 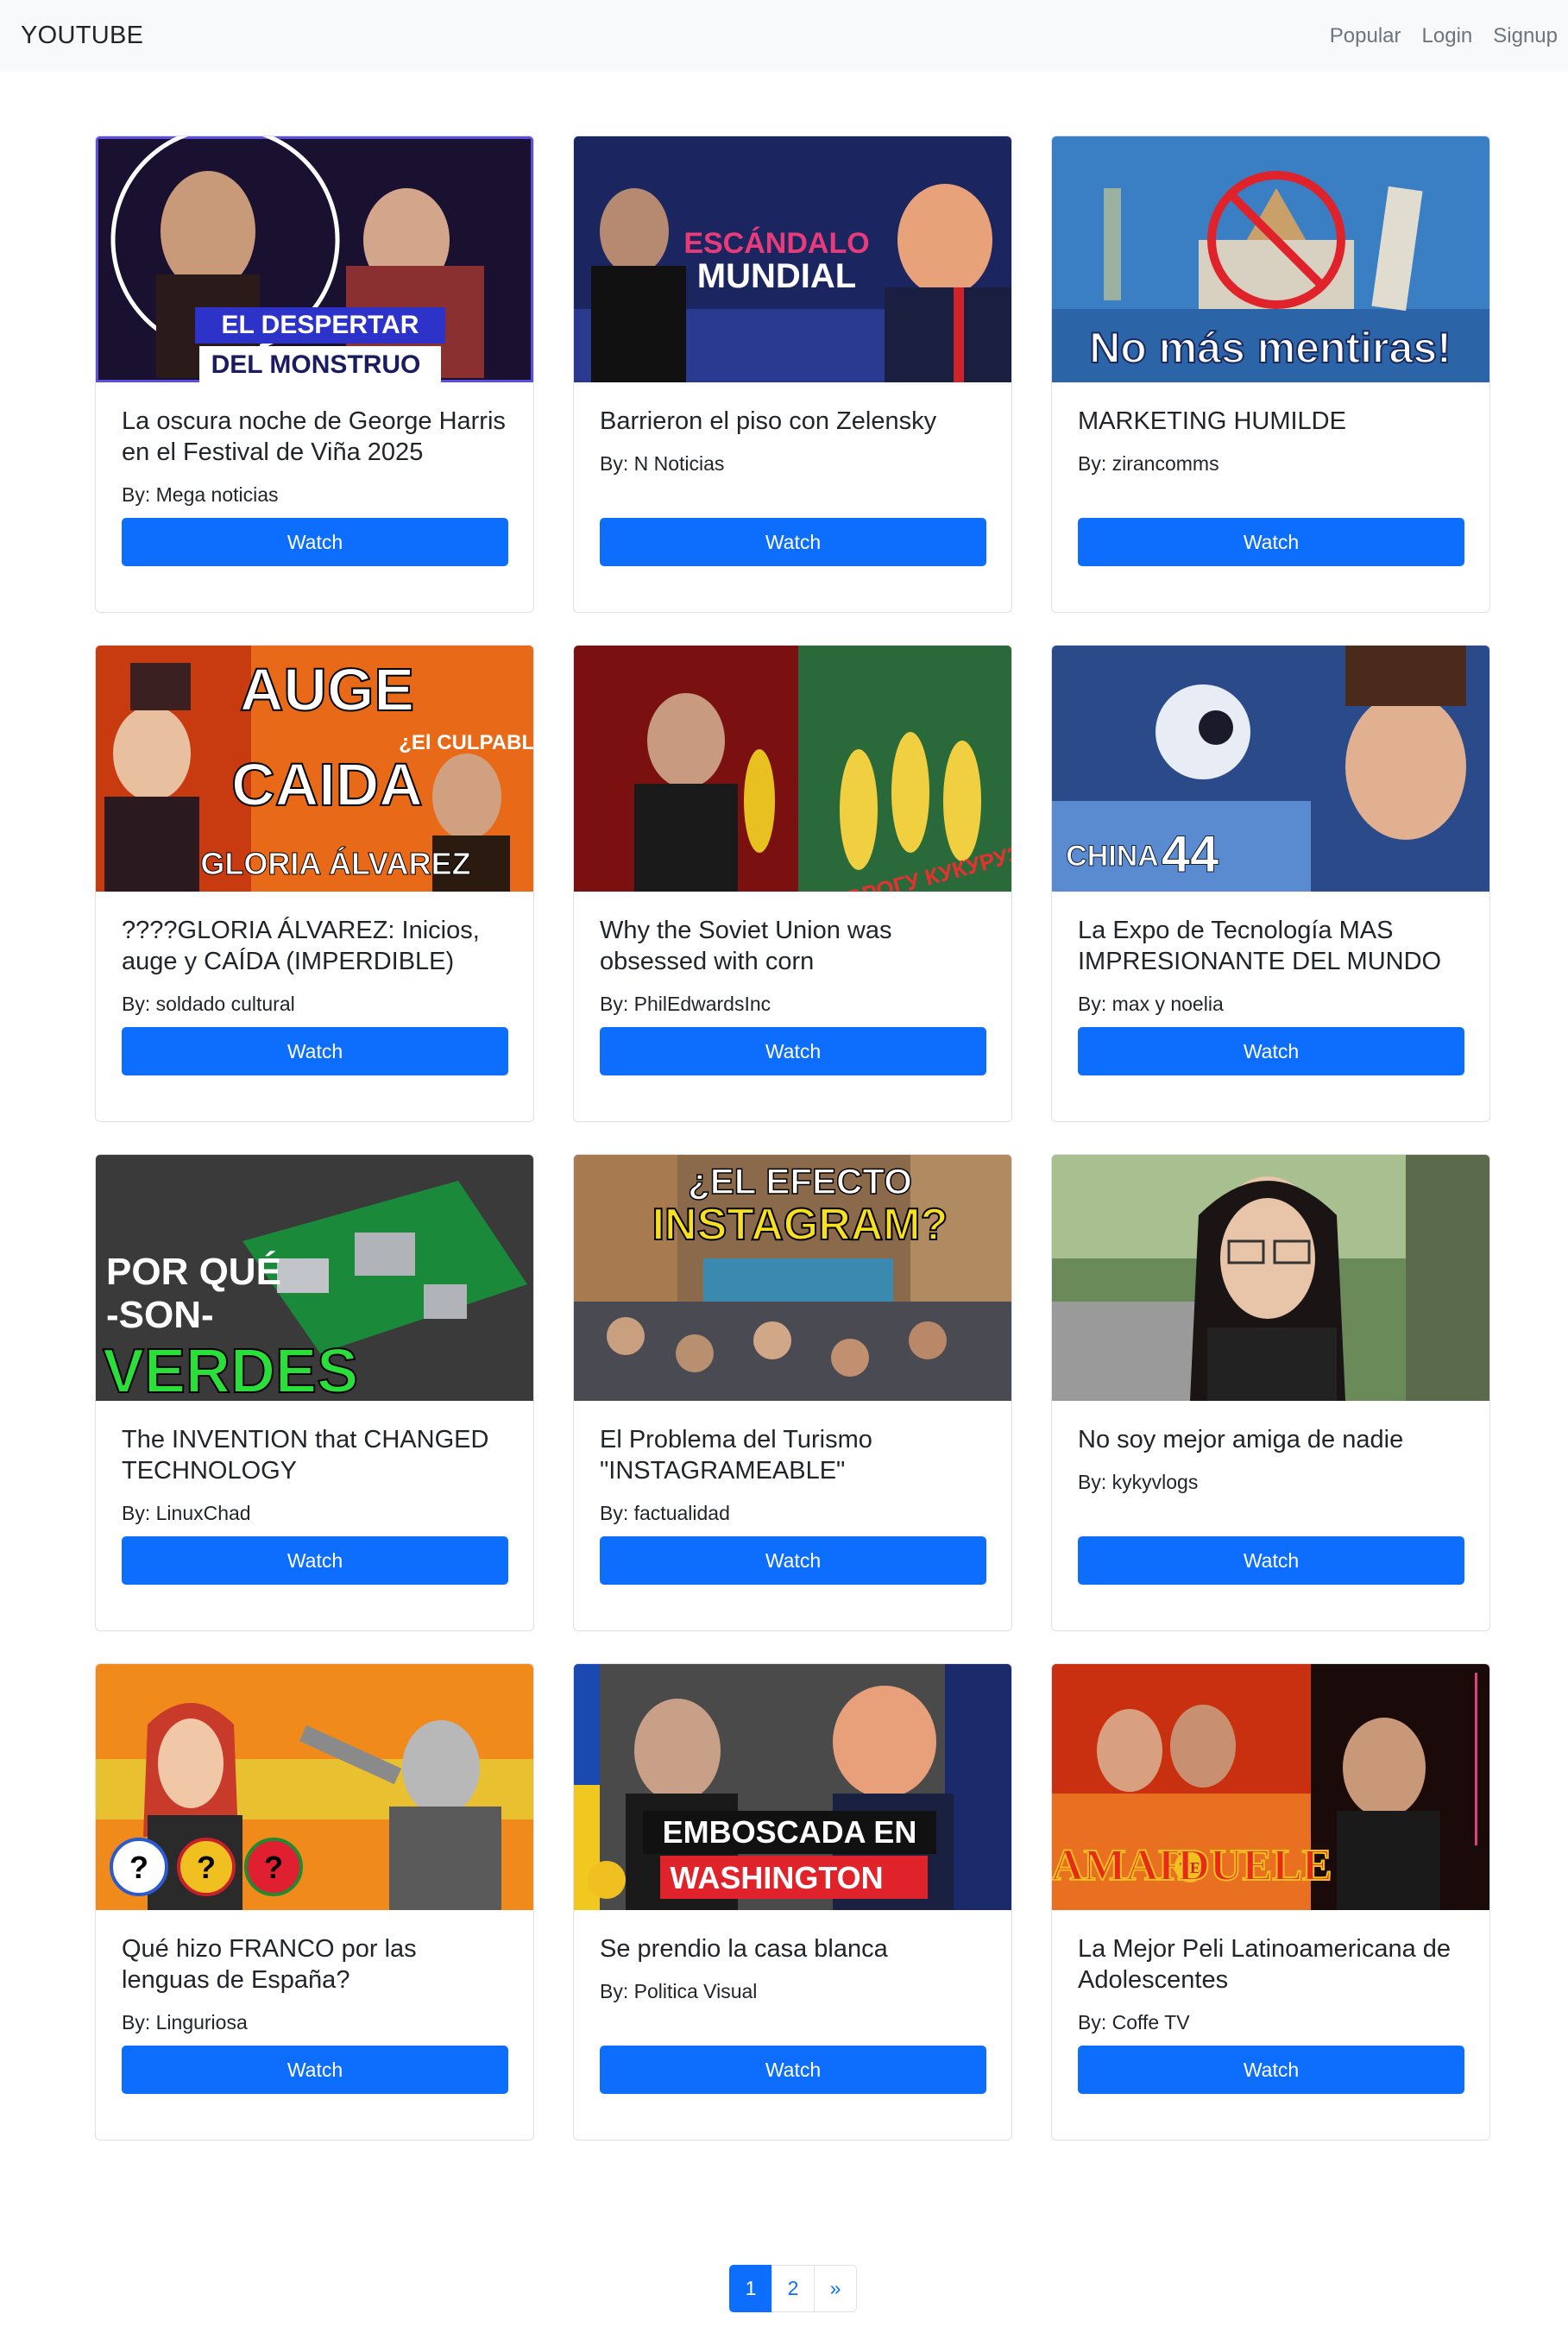 I want to click on thumb-caption: MUNDIAL, so click(x=776, y=276).